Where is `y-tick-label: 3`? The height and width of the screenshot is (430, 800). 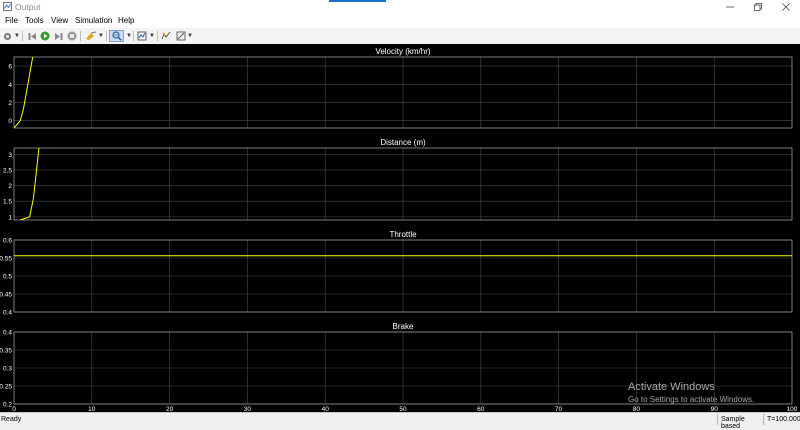
y-tick-label: 3 is located at coordinates (10, 155).